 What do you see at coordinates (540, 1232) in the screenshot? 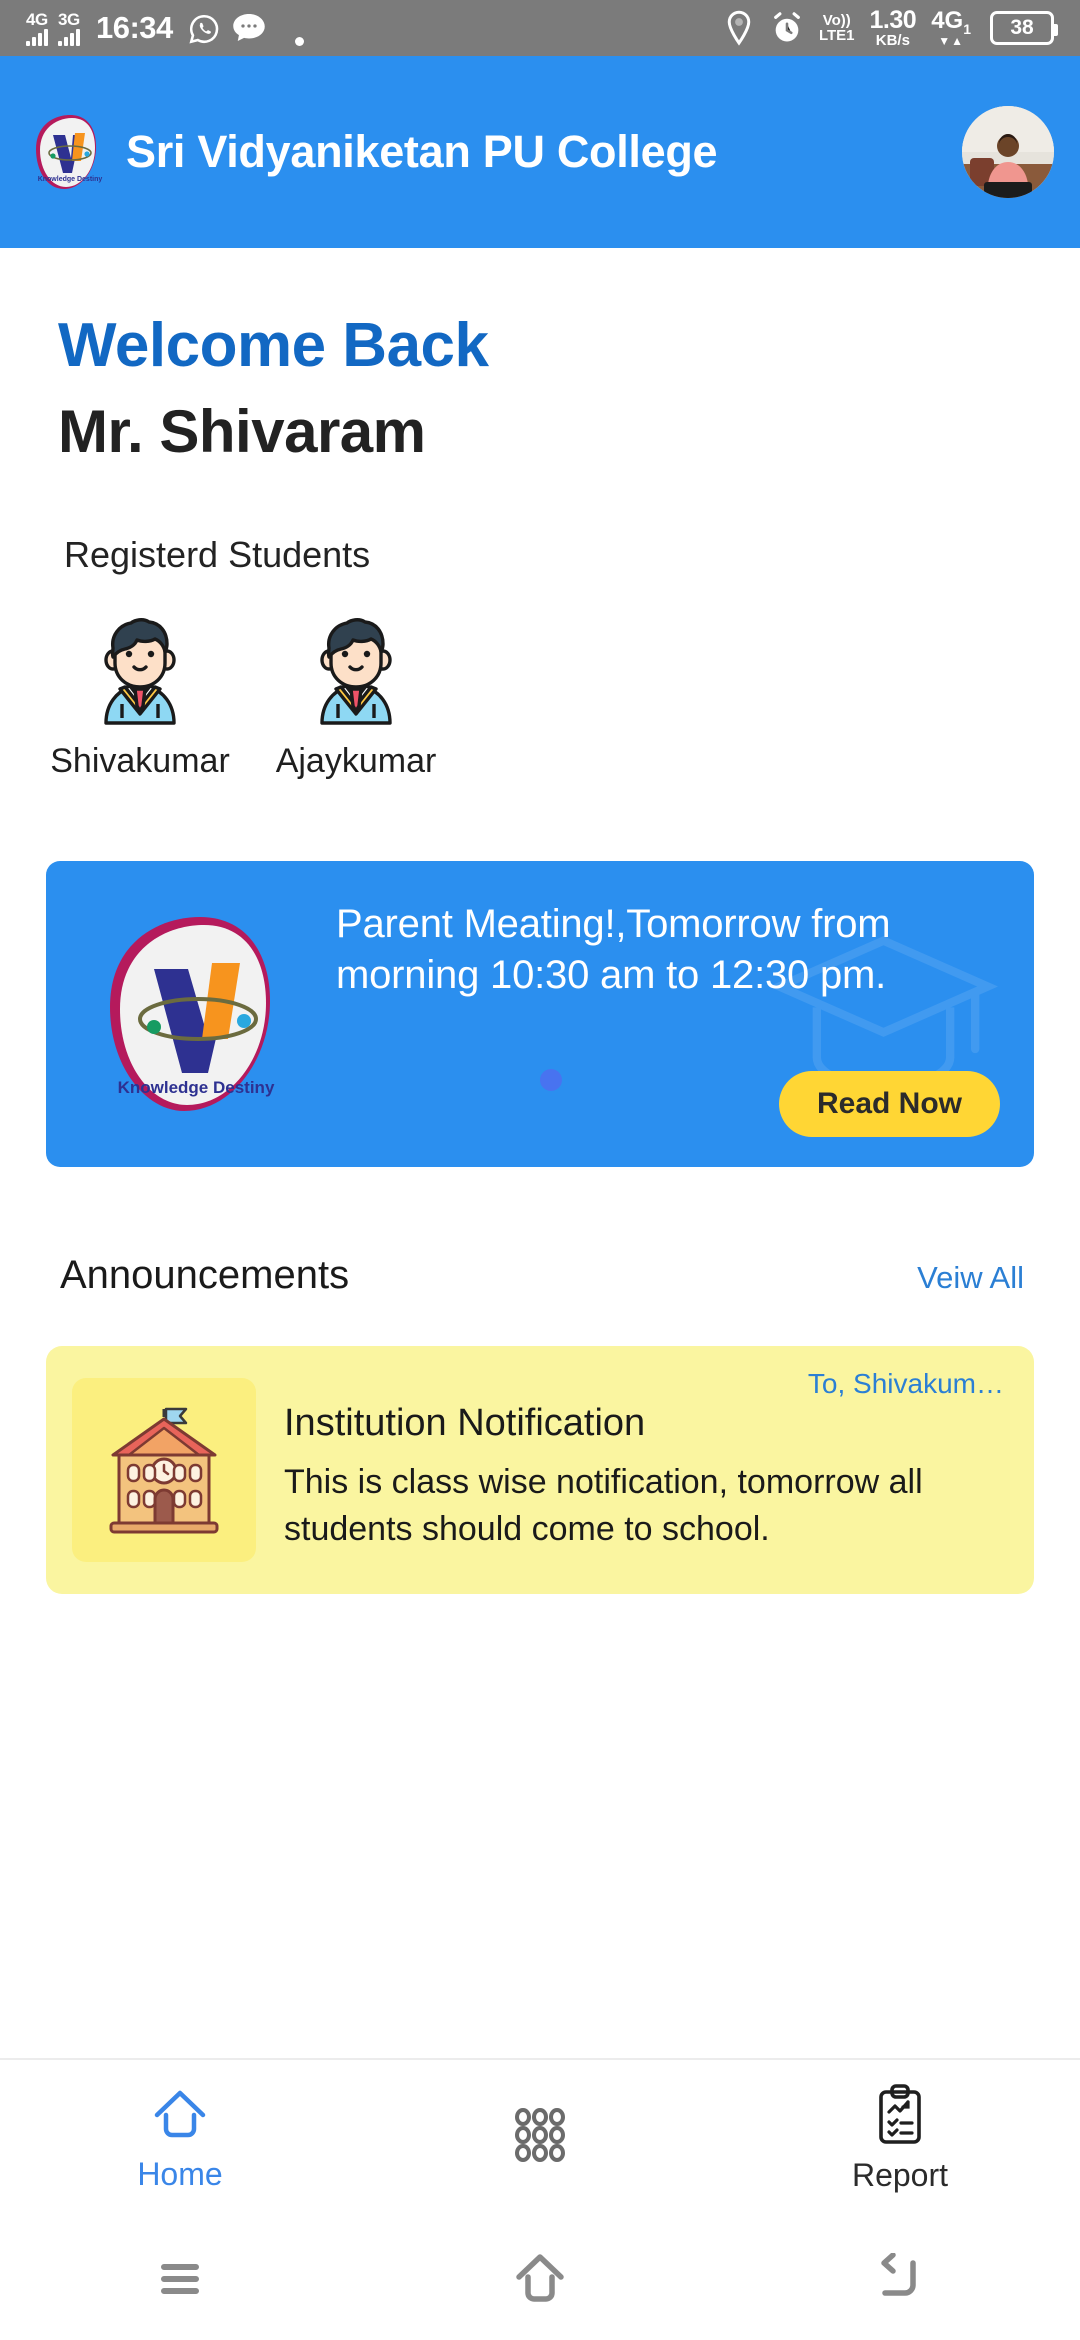
I see `announcements-header: Announcements Veiw All` at bounding box center [540, 1232].